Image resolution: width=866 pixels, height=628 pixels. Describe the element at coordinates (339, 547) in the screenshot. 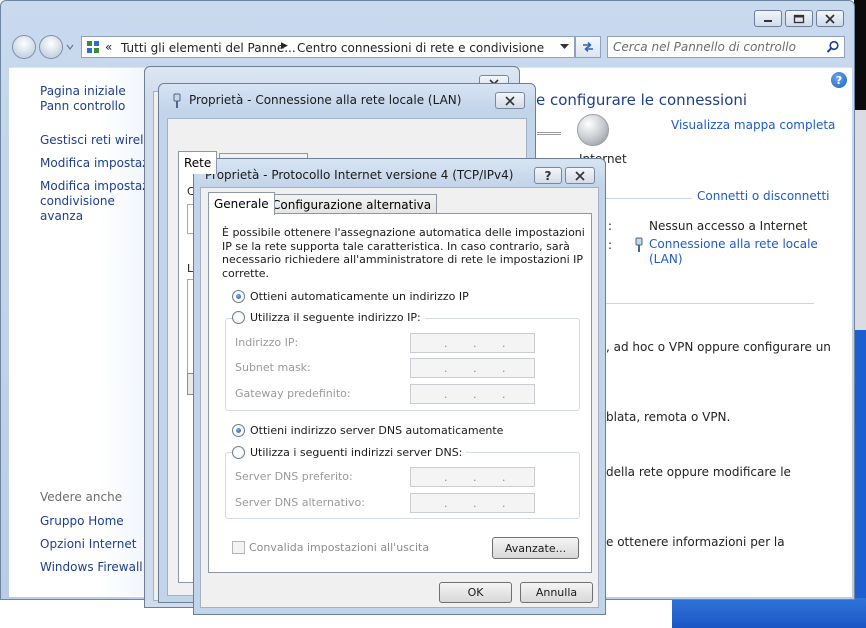

I see `validate-label: Convalida impostazioni all'uscita` at that location.